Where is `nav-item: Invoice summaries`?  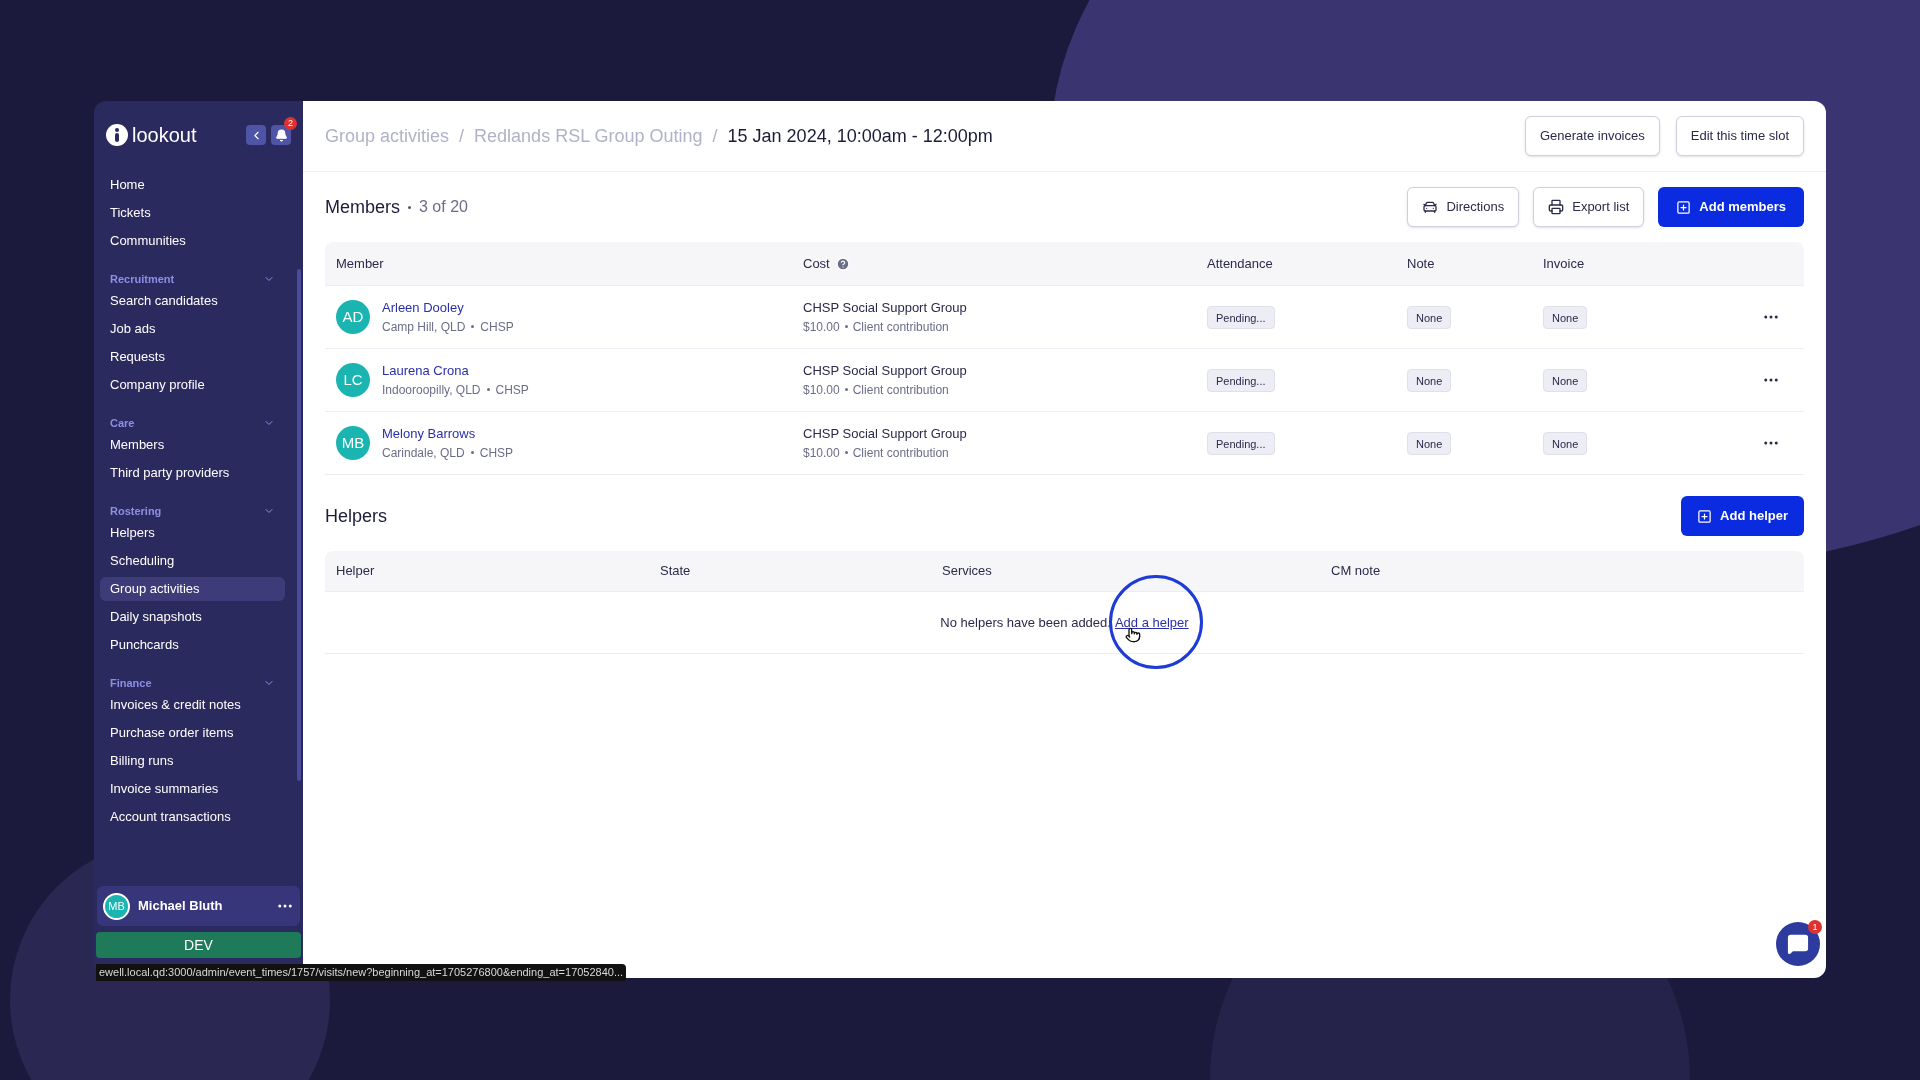 nav-item: Invoice summaries is located at coordinates (192, 789).